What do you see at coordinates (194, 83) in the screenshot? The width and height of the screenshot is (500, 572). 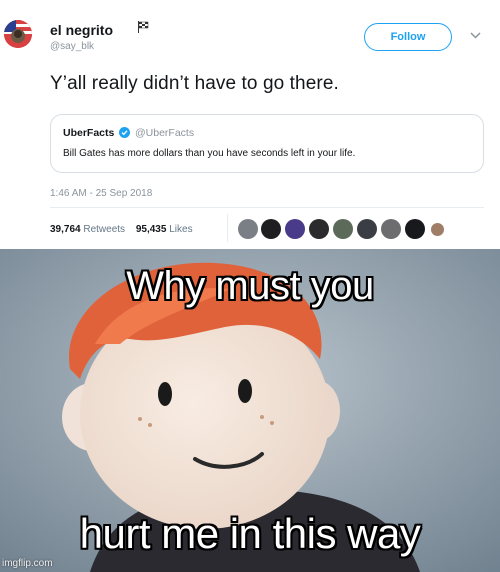 I see `tweet-text: Y’all really didn’t have to go there.` at bounding box center [194, 83].